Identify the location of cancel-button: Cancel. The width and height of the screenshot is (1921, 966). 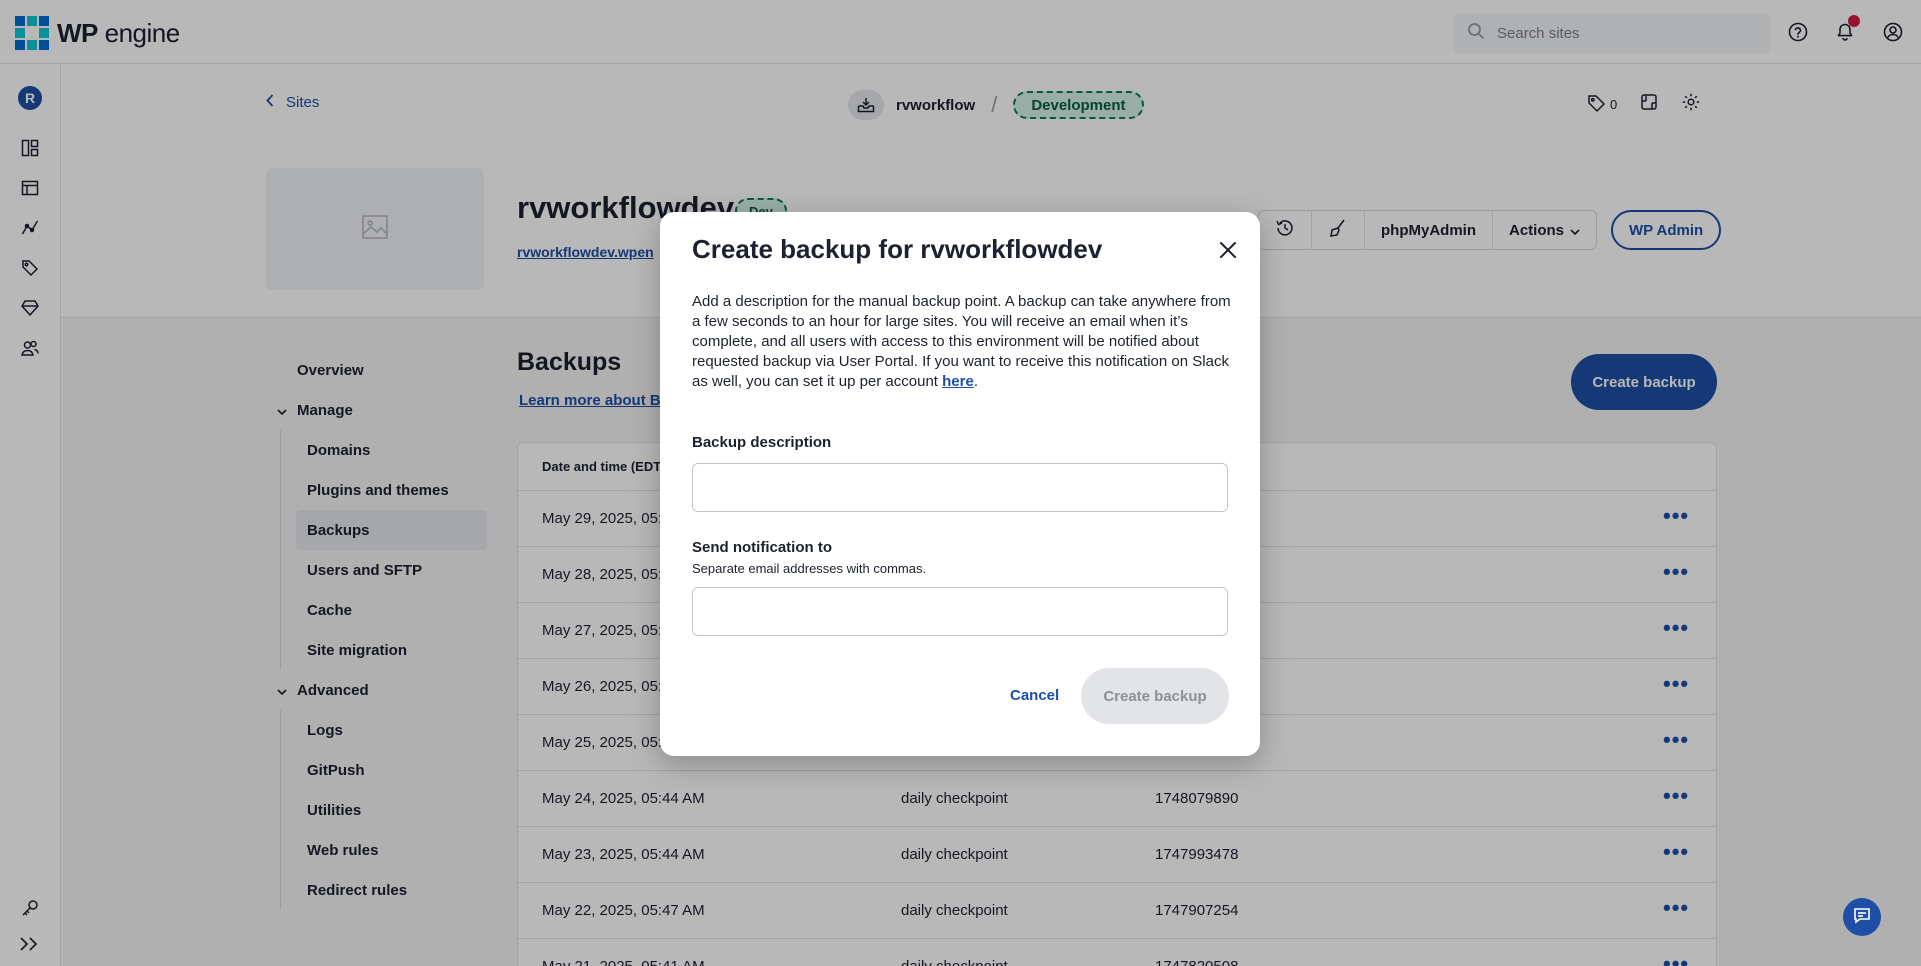
(1034, 695).